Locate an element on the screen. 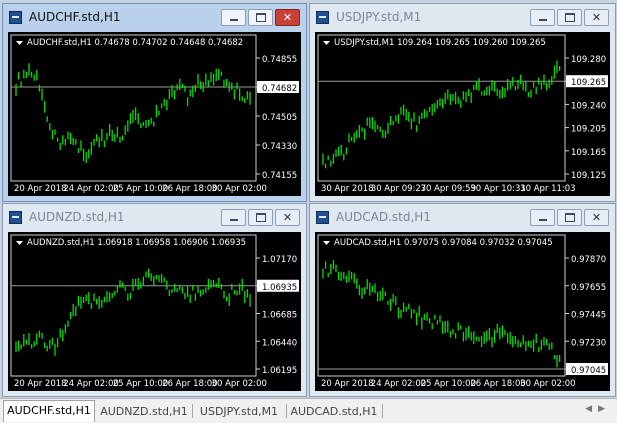  price-label: 109.240 is located at coordinates (588, 106).